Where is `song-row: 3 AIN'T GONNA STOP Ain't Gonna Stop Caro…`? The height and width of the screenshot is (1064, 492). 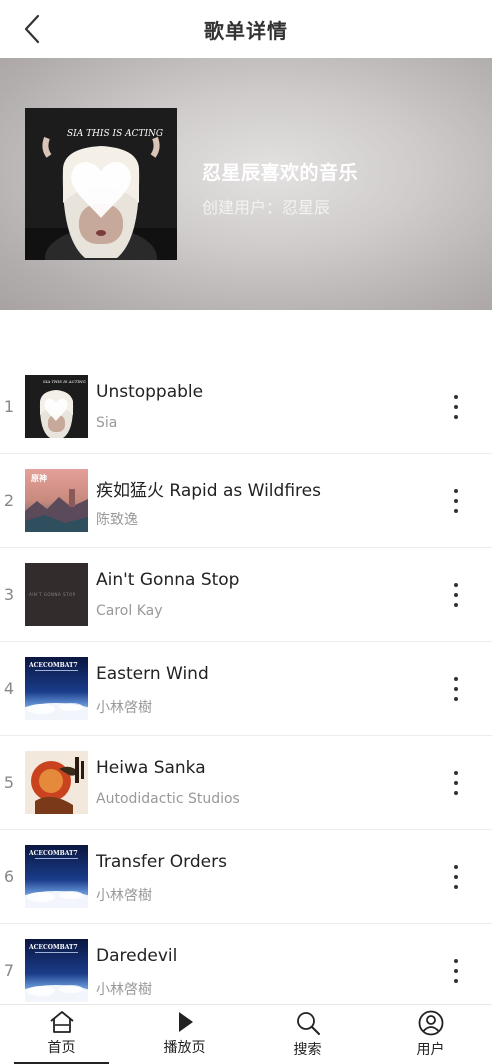
song-row: 3 AIN'T GONNA STOP Ain't Gonna Stop Caro… is located at coordinates (246, 595).